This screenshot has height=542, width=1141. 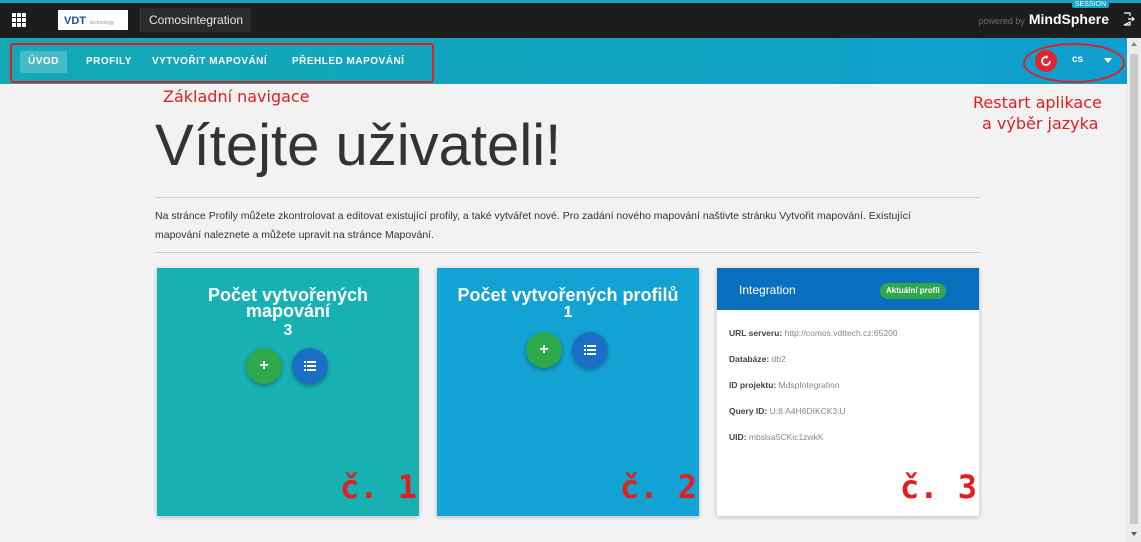 I want to click on profile-info-row: ID projektu: MdspIntegration, so click(x=784, y=385).